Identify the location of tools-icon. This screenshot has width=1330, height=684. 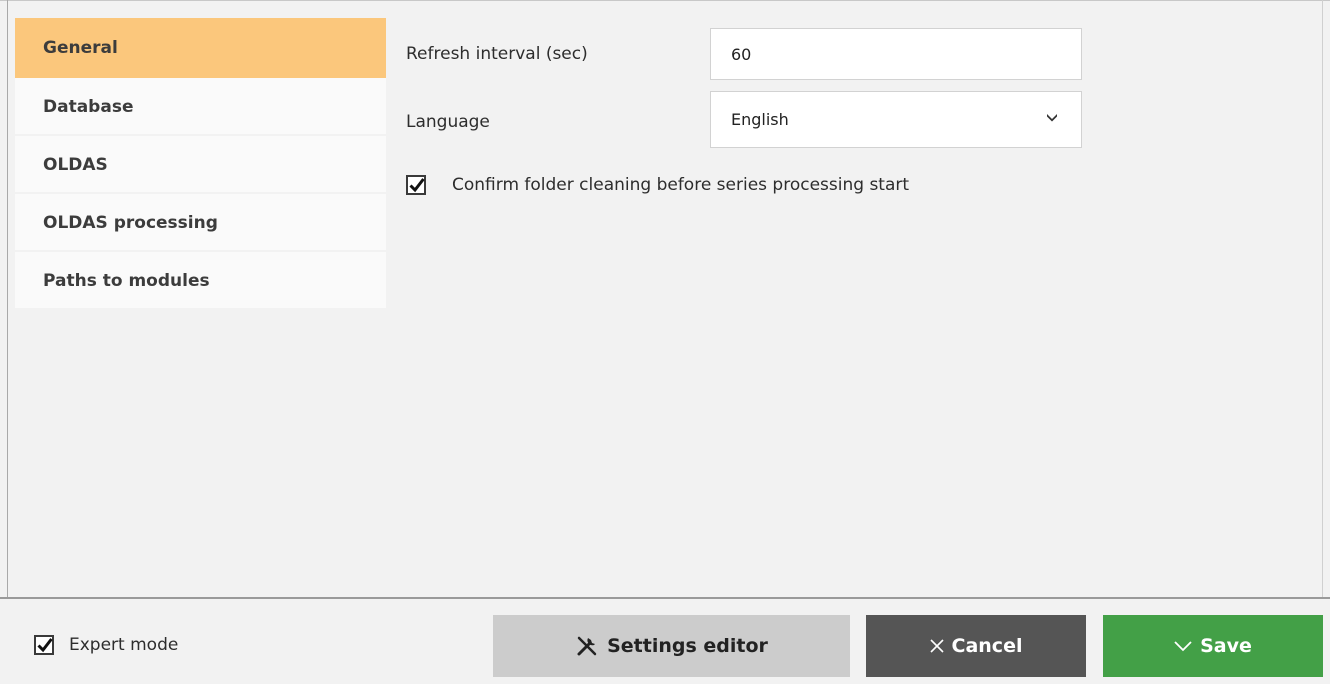
(587, 646).